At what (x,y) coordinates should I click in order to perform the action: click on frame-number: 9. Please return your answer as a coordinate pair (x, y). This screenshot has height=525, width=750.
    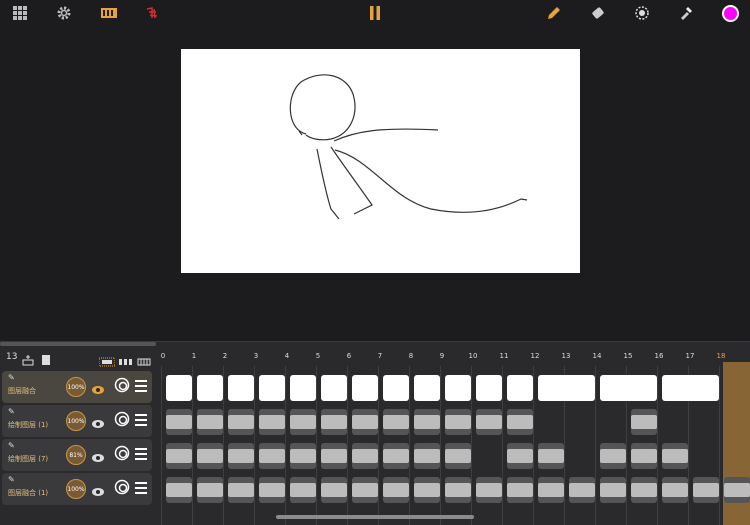
    Looking at the image, I should click on (442, 356).